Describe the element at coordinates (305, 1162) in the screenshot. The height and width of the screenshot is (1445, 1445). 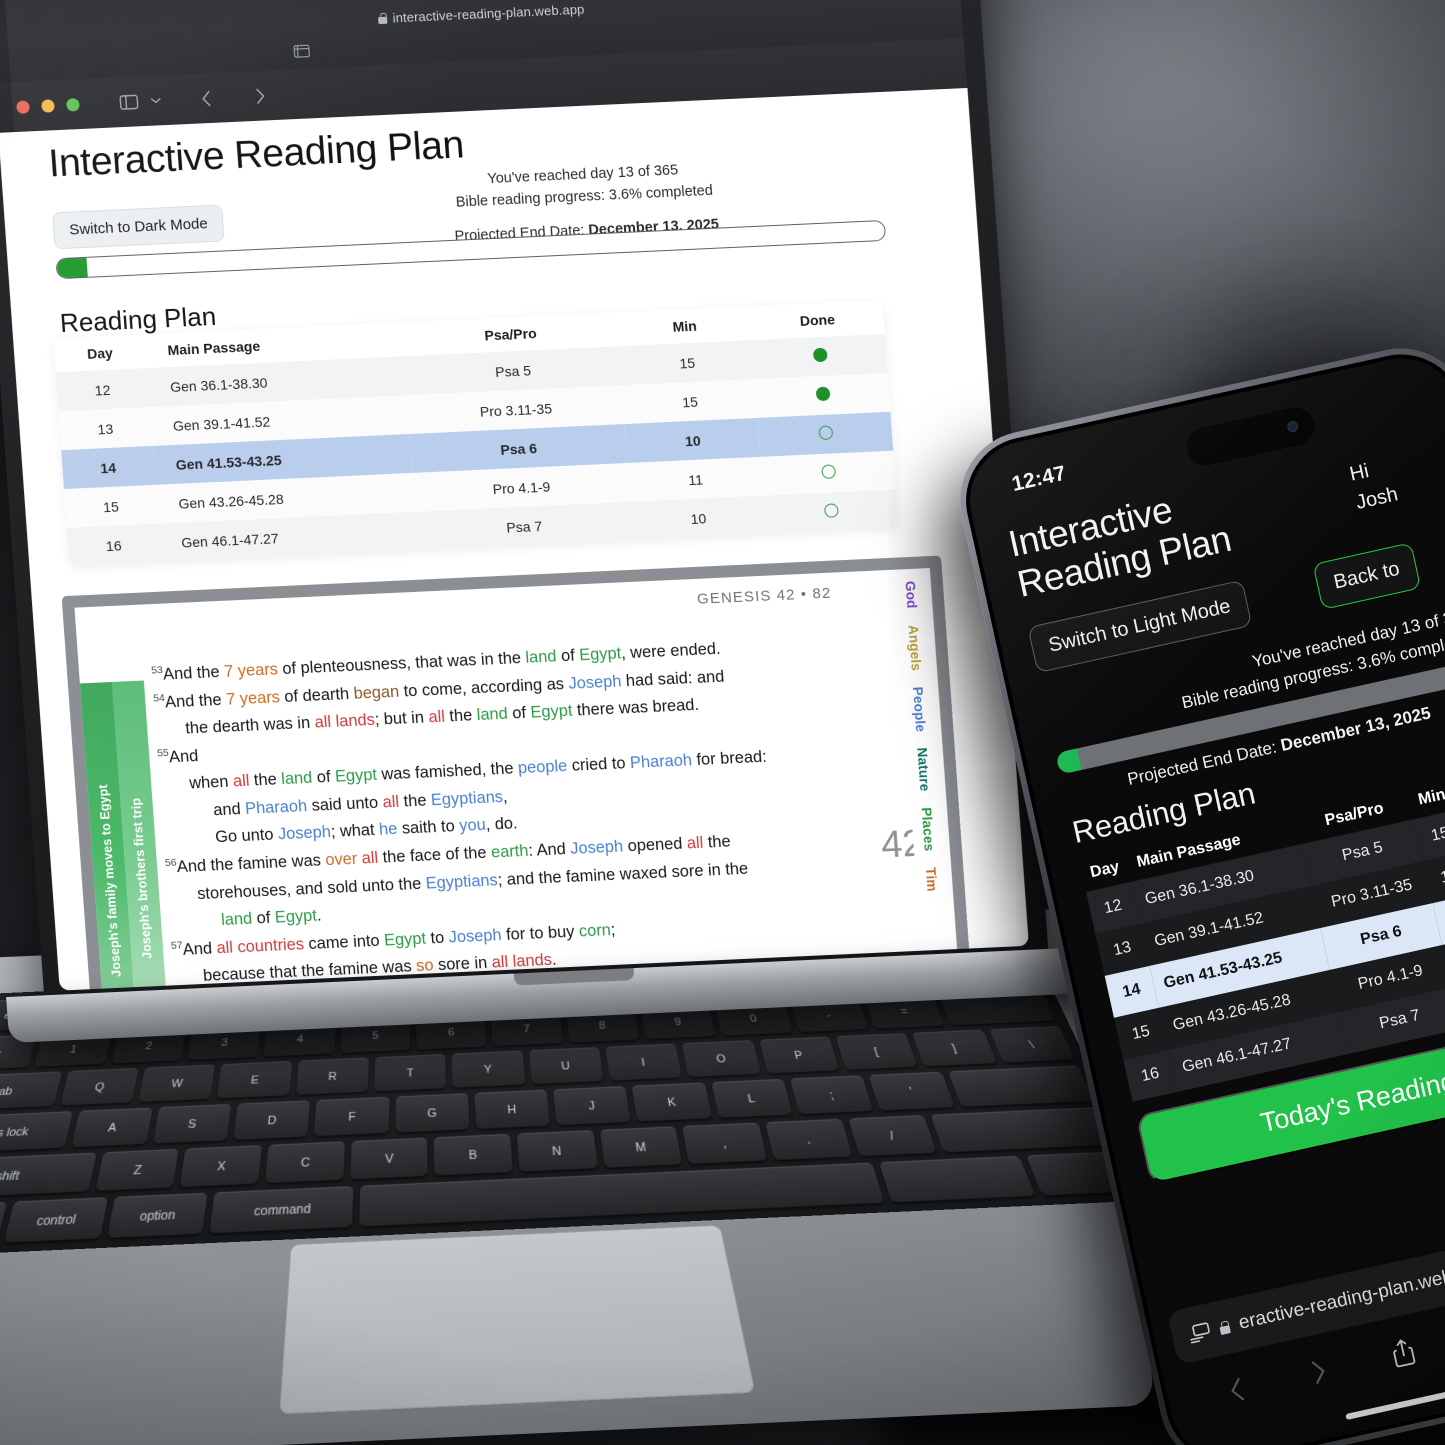
I see `key: C` at that location.